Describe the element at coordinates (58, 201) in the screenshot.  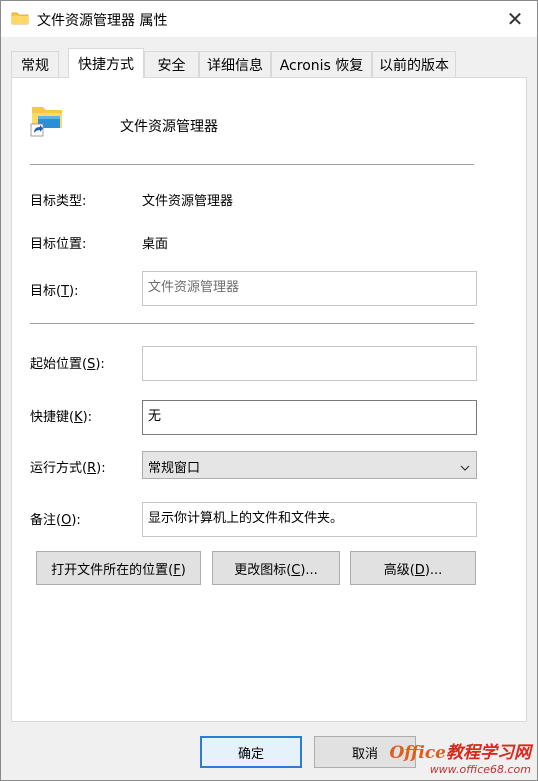
I see `target-type-label: 目标类型:` at that location.